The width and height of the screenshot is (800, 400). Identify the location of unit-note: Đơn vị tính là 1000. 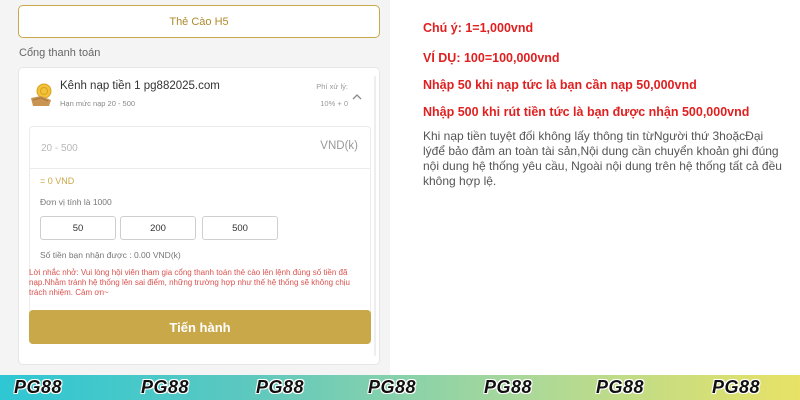
(76, 202).